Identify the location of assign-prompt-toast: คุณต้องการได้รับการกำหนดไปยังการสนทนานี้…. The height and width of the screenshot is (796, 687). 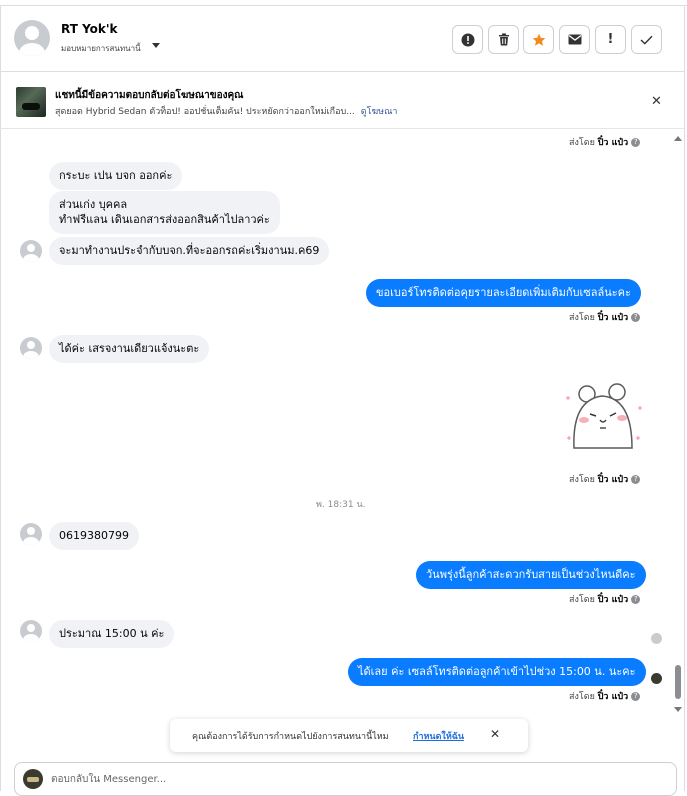
(349, 735).